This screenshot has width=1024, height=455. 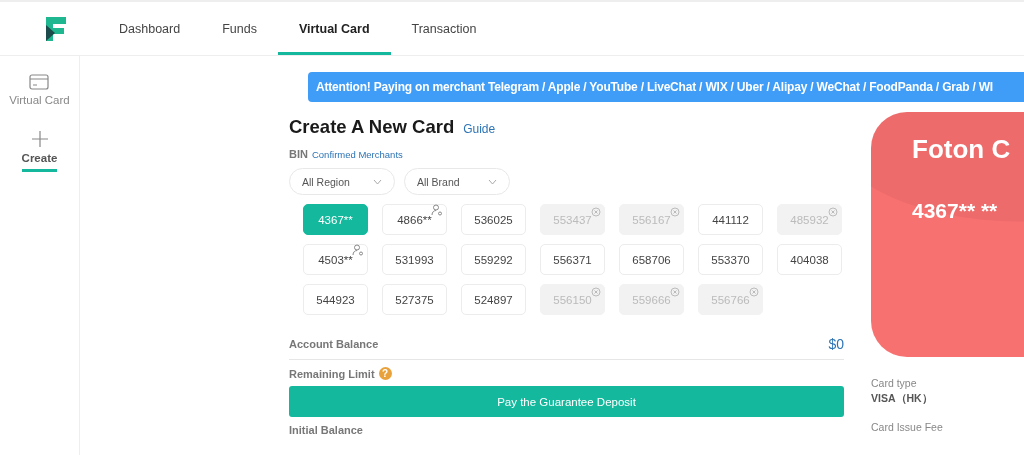 I want to click on detail-label: Card Issue Fee, so click(x=907, y=427).